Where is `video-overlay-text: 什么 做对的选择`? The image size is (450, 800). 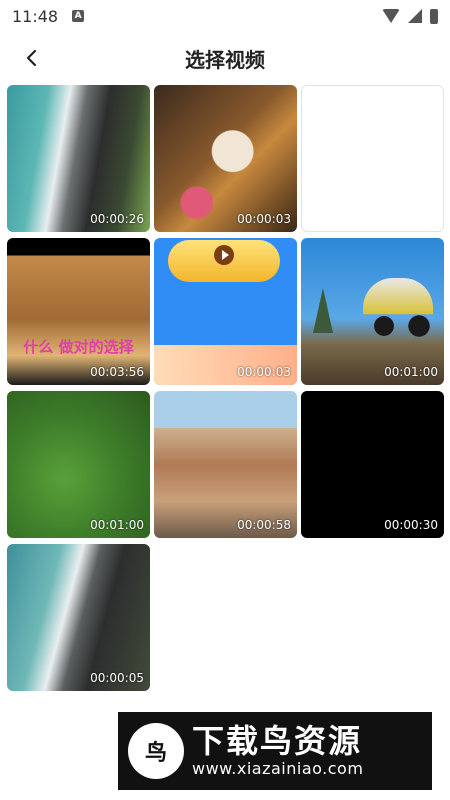
video-overlay-text: 什么 做对的选择 is located at coordinates (78, 347).